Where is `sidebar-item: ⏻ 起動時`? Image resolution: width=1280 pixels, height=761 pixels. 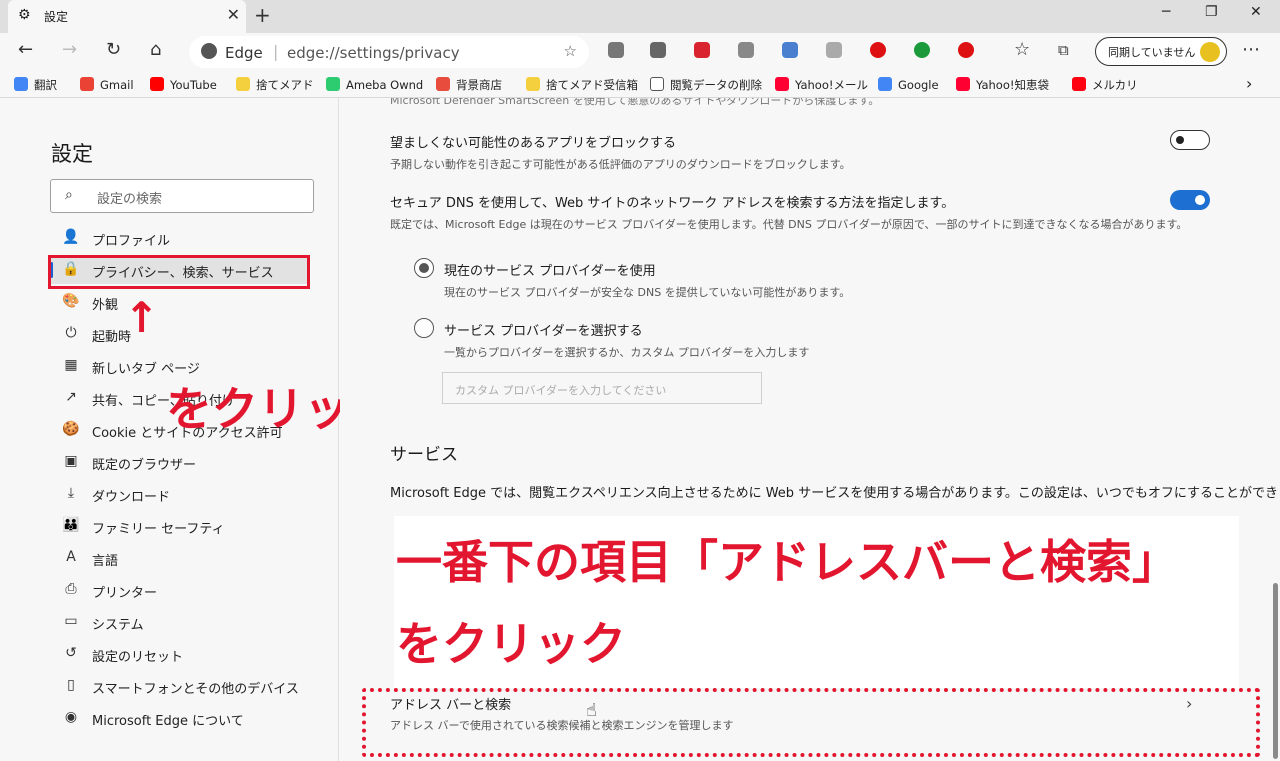
sidebar-item: ⏻ 起動時 is located at coordinates (179, 334).